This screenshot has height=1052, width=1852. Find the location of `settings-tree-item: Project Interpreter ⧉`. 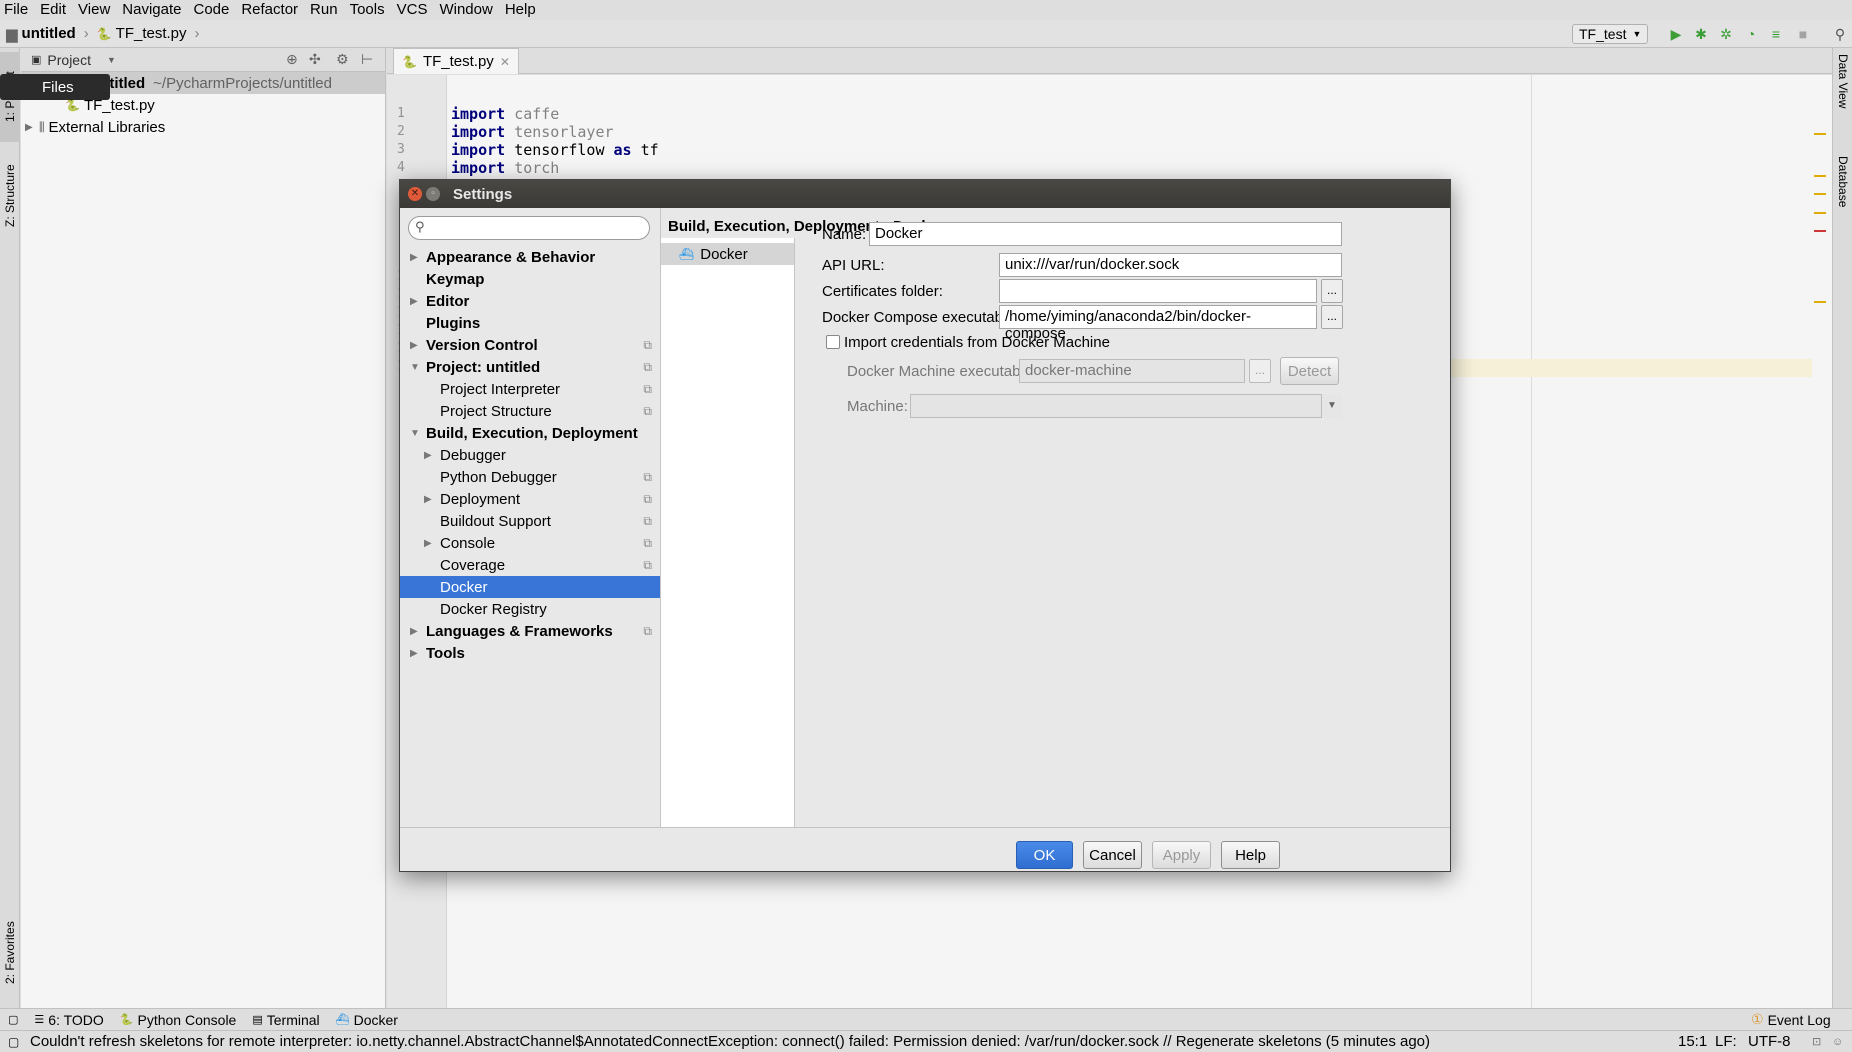

settings-tree-item: Project Interpreter ⧉ is located at coordinates (530, 389).